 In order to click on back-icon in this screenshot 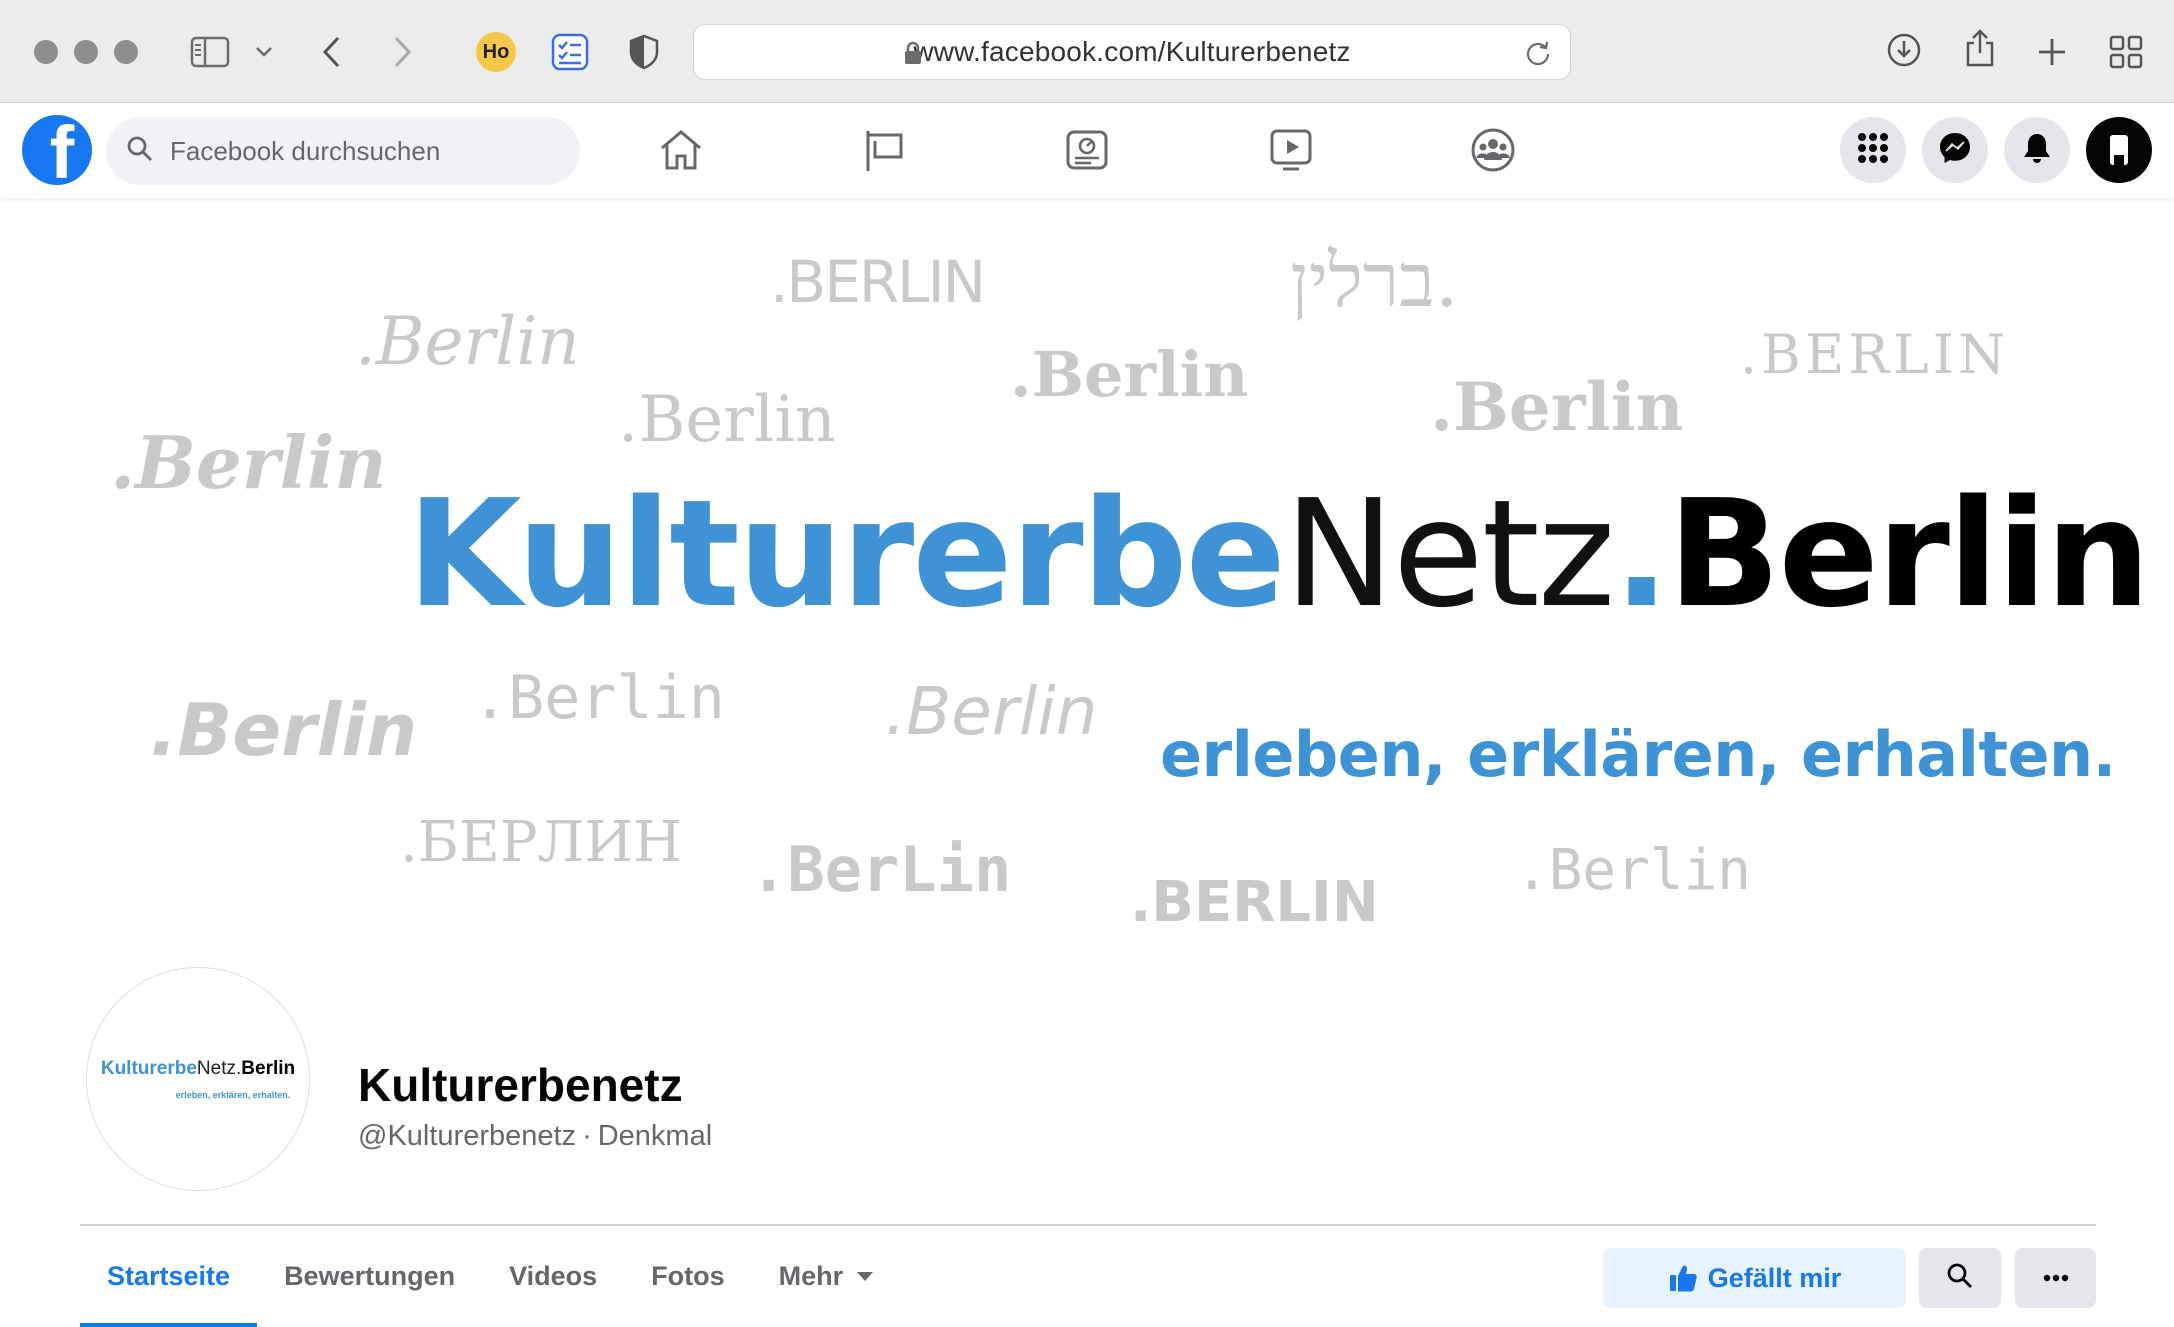, I will do `click(331, 52)`.